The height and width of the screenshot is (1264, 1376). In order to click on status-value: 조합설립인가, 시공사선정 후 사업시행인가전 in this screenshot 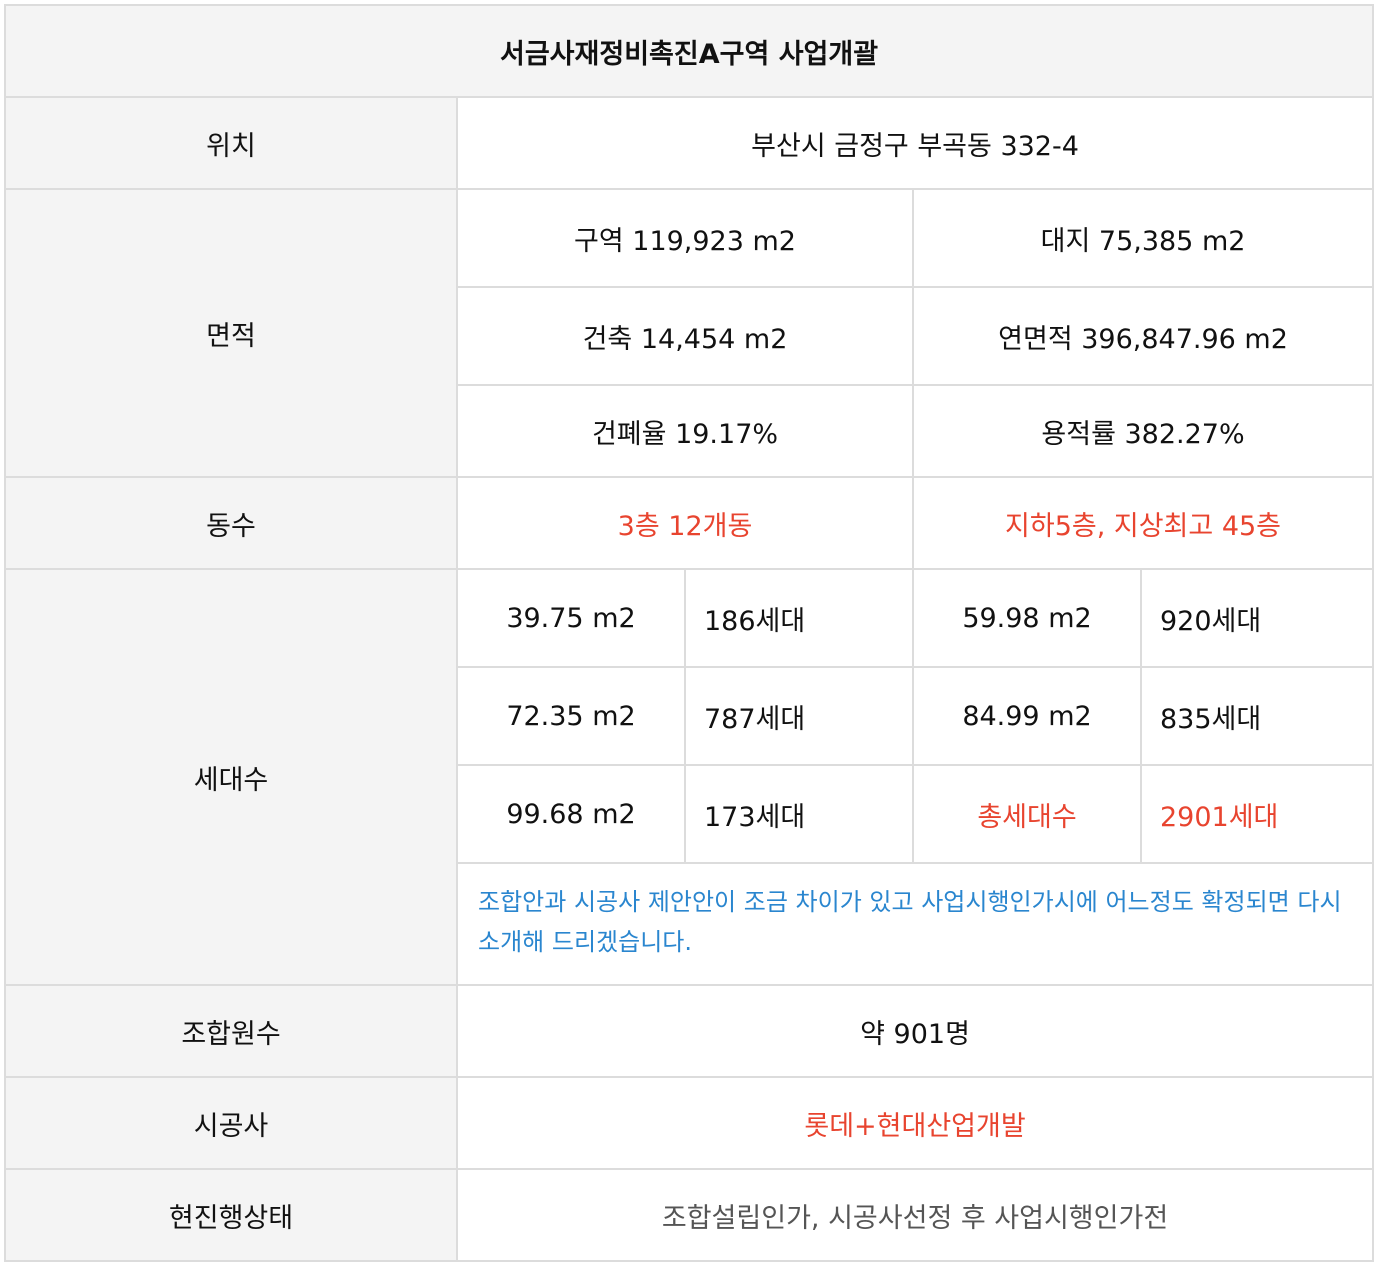, I will do `click(915, 1215)`.